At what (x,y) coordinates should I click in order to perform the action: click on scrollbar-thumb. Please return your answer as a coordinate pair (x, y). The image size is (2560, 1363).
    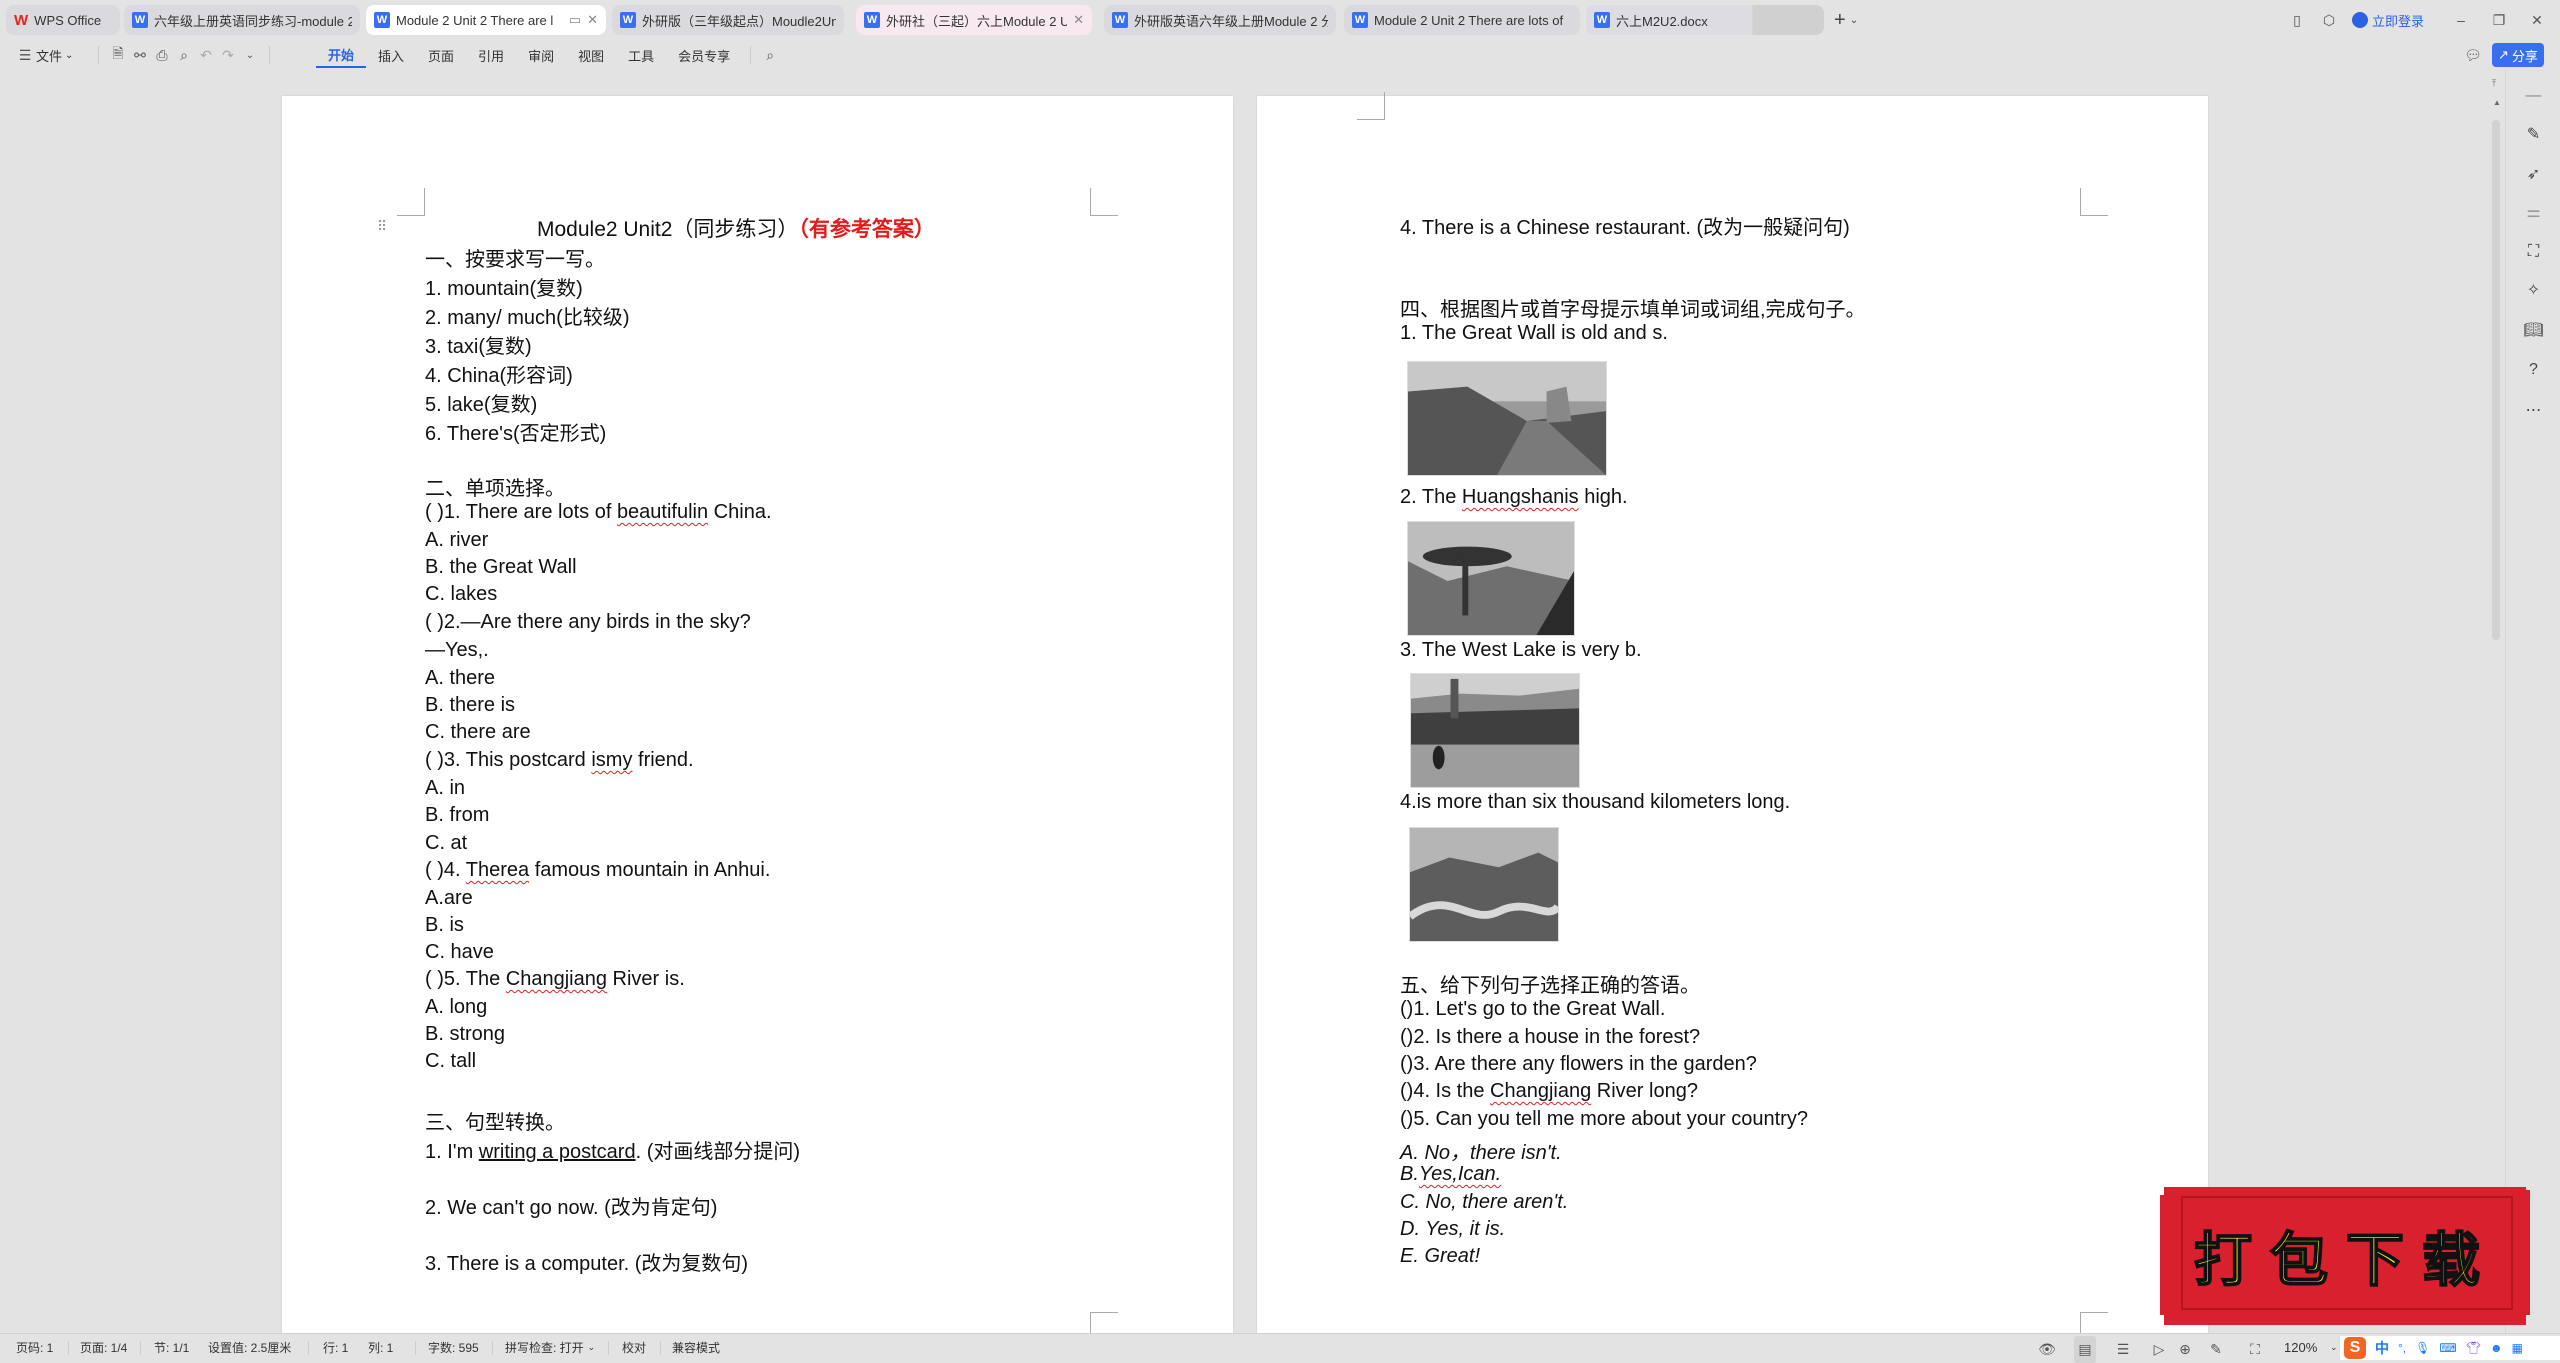
    Looking at the image, I should click on (2496, 380).